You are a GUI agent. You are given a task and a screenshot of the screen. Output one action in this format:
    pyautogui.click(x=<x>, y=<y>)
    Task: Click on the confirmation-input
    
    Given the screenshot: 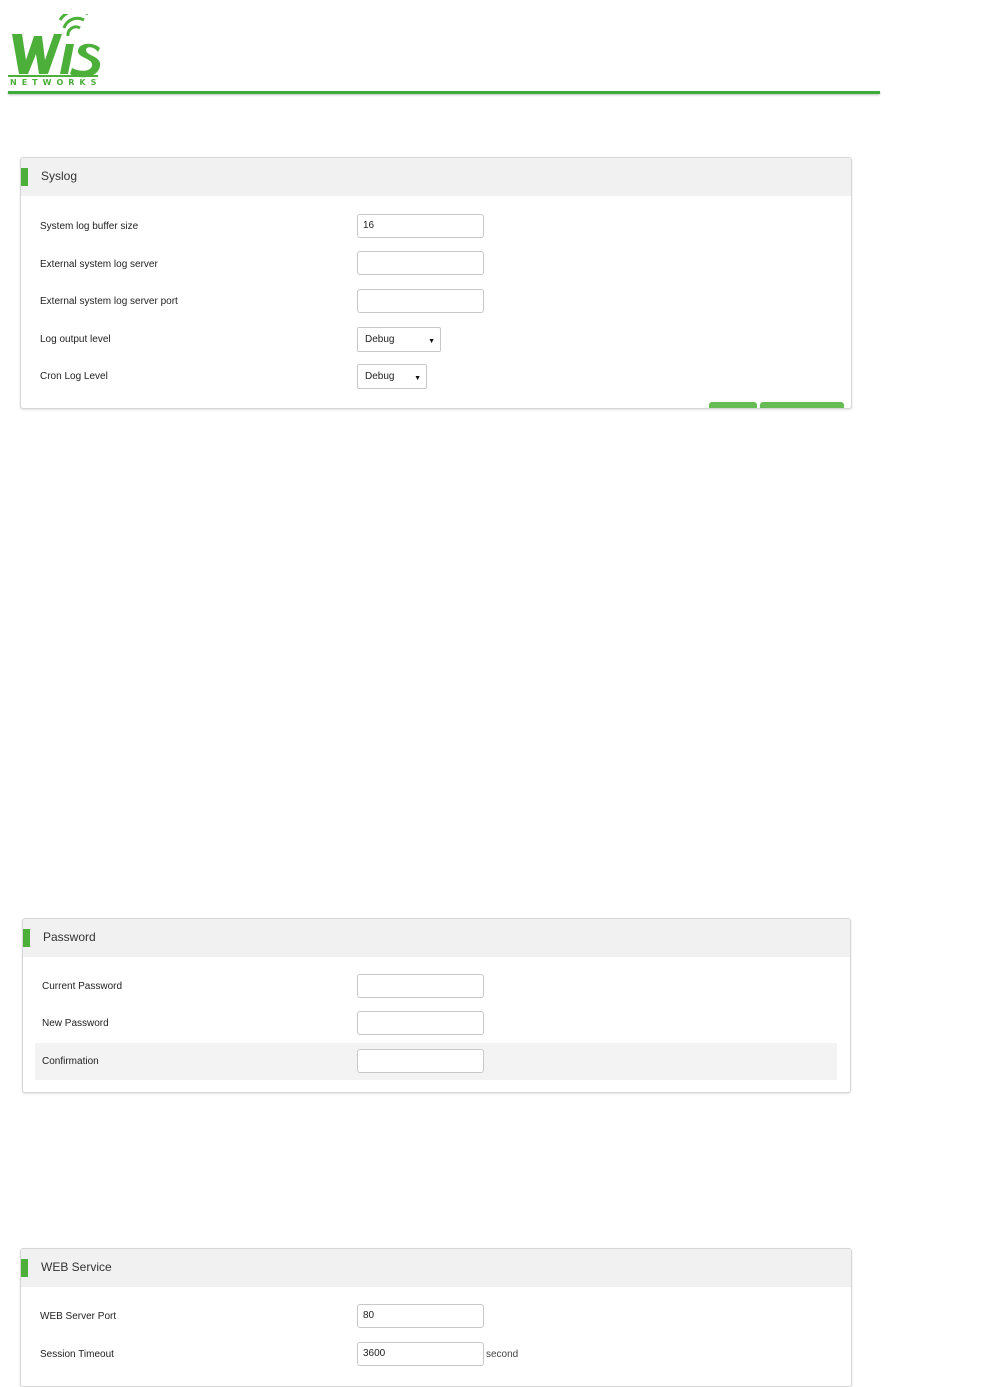 What is the action you would take?
    pyautogui.click(x=420, y=1061)
    